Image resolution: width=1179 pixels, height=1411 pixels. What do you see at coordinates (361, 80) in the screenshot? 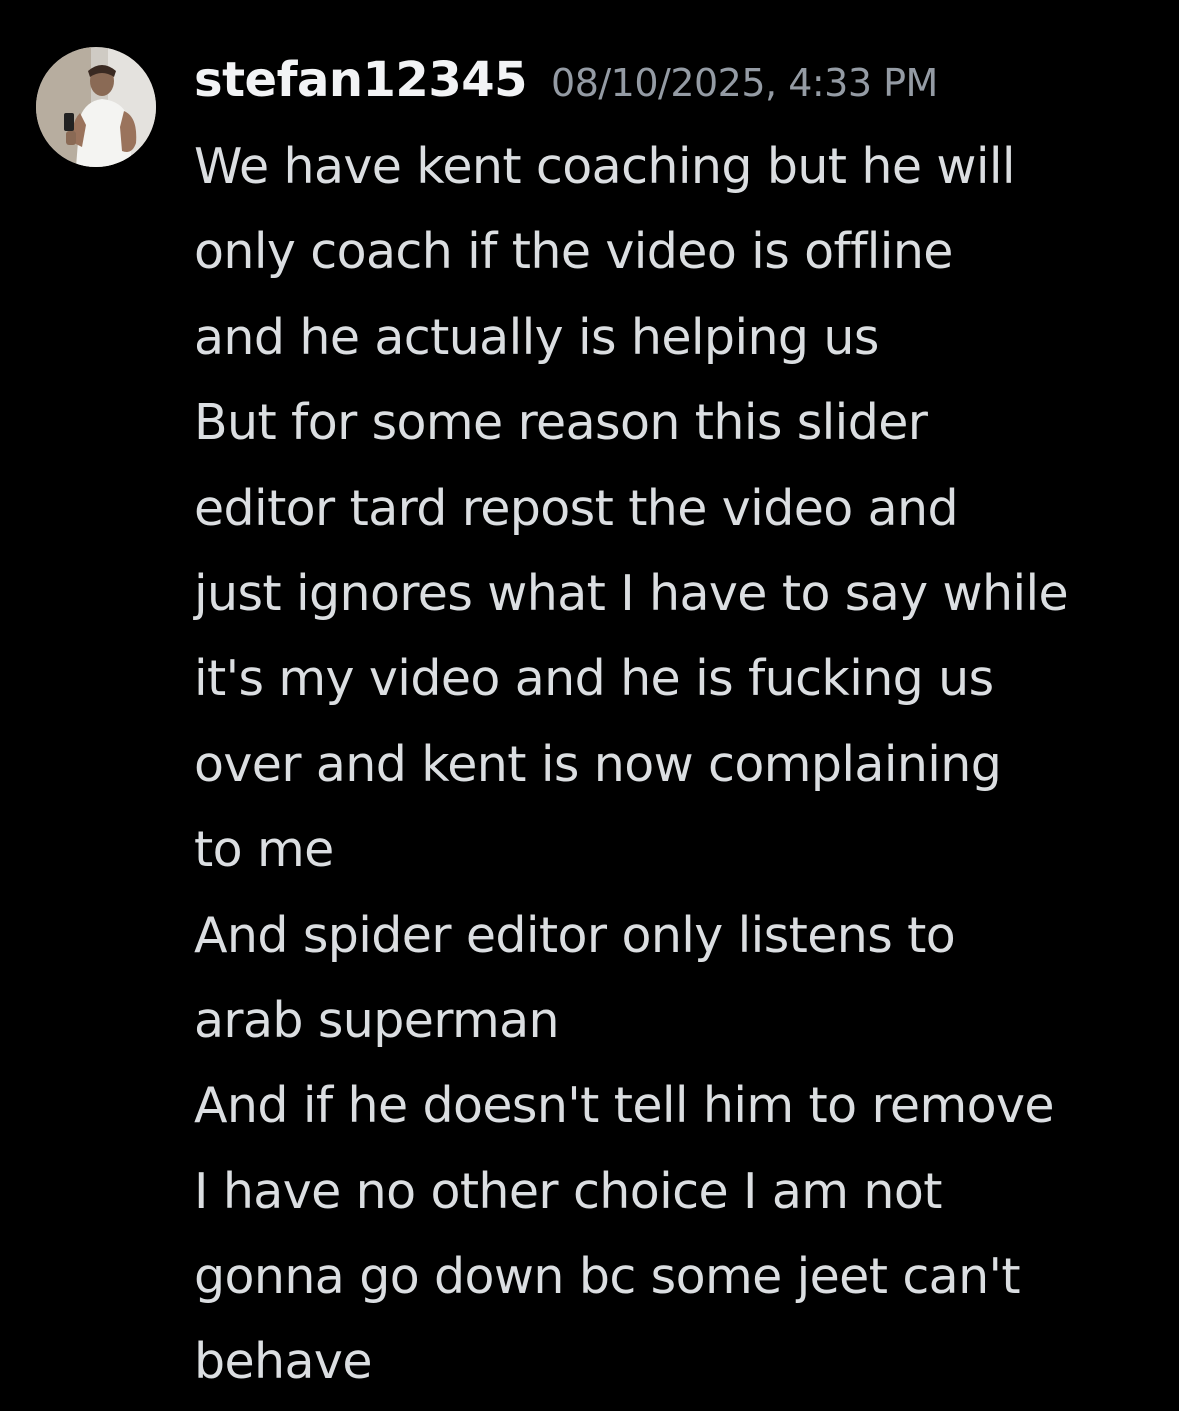
I see `author-username: stefan12345` at bounding box center [361, 80].